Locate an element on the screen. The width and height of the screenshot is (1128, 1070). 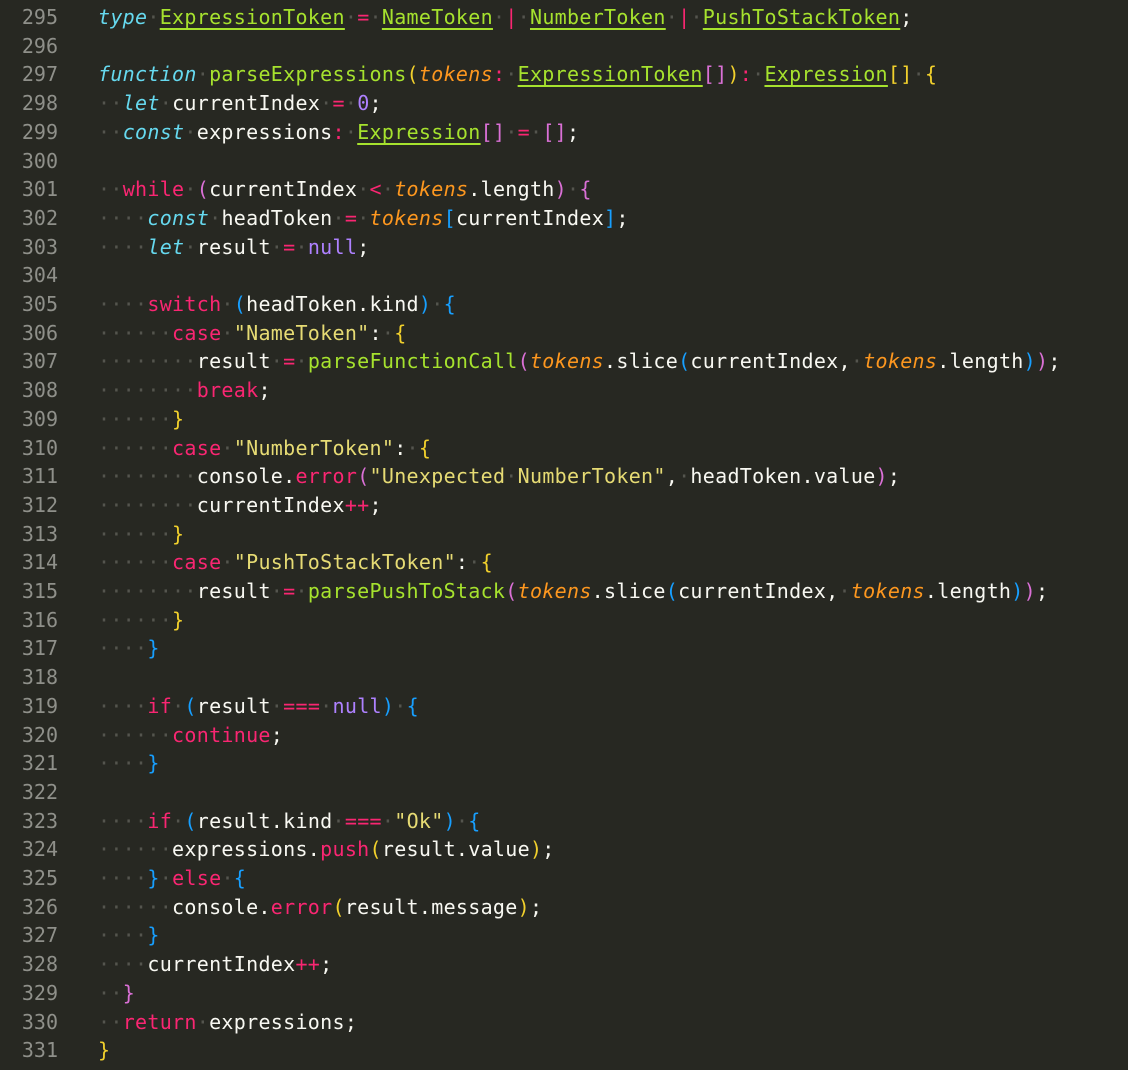
code-line: 309 ······} is located at coordinates (564, 419).